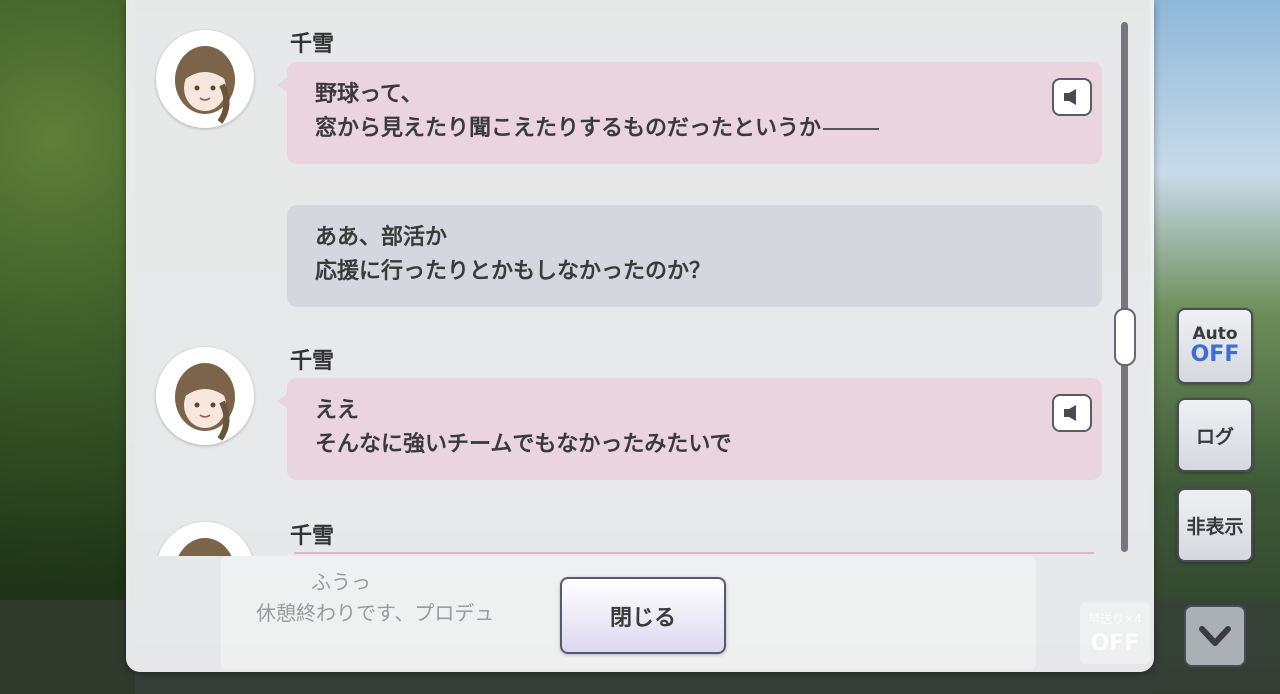  What do you see at coordinates (1125, 337) in the screenshot?
I see `scrollbar-thumb` at bounding box center [1125, 337].